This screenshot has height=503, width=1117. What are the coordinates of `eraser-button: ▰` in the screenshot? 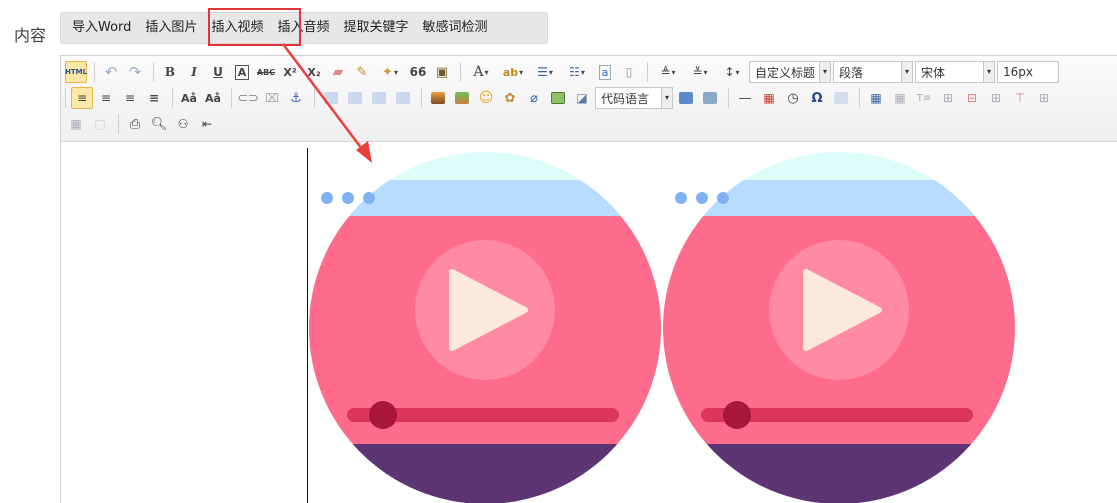 It's located at (338, 72).